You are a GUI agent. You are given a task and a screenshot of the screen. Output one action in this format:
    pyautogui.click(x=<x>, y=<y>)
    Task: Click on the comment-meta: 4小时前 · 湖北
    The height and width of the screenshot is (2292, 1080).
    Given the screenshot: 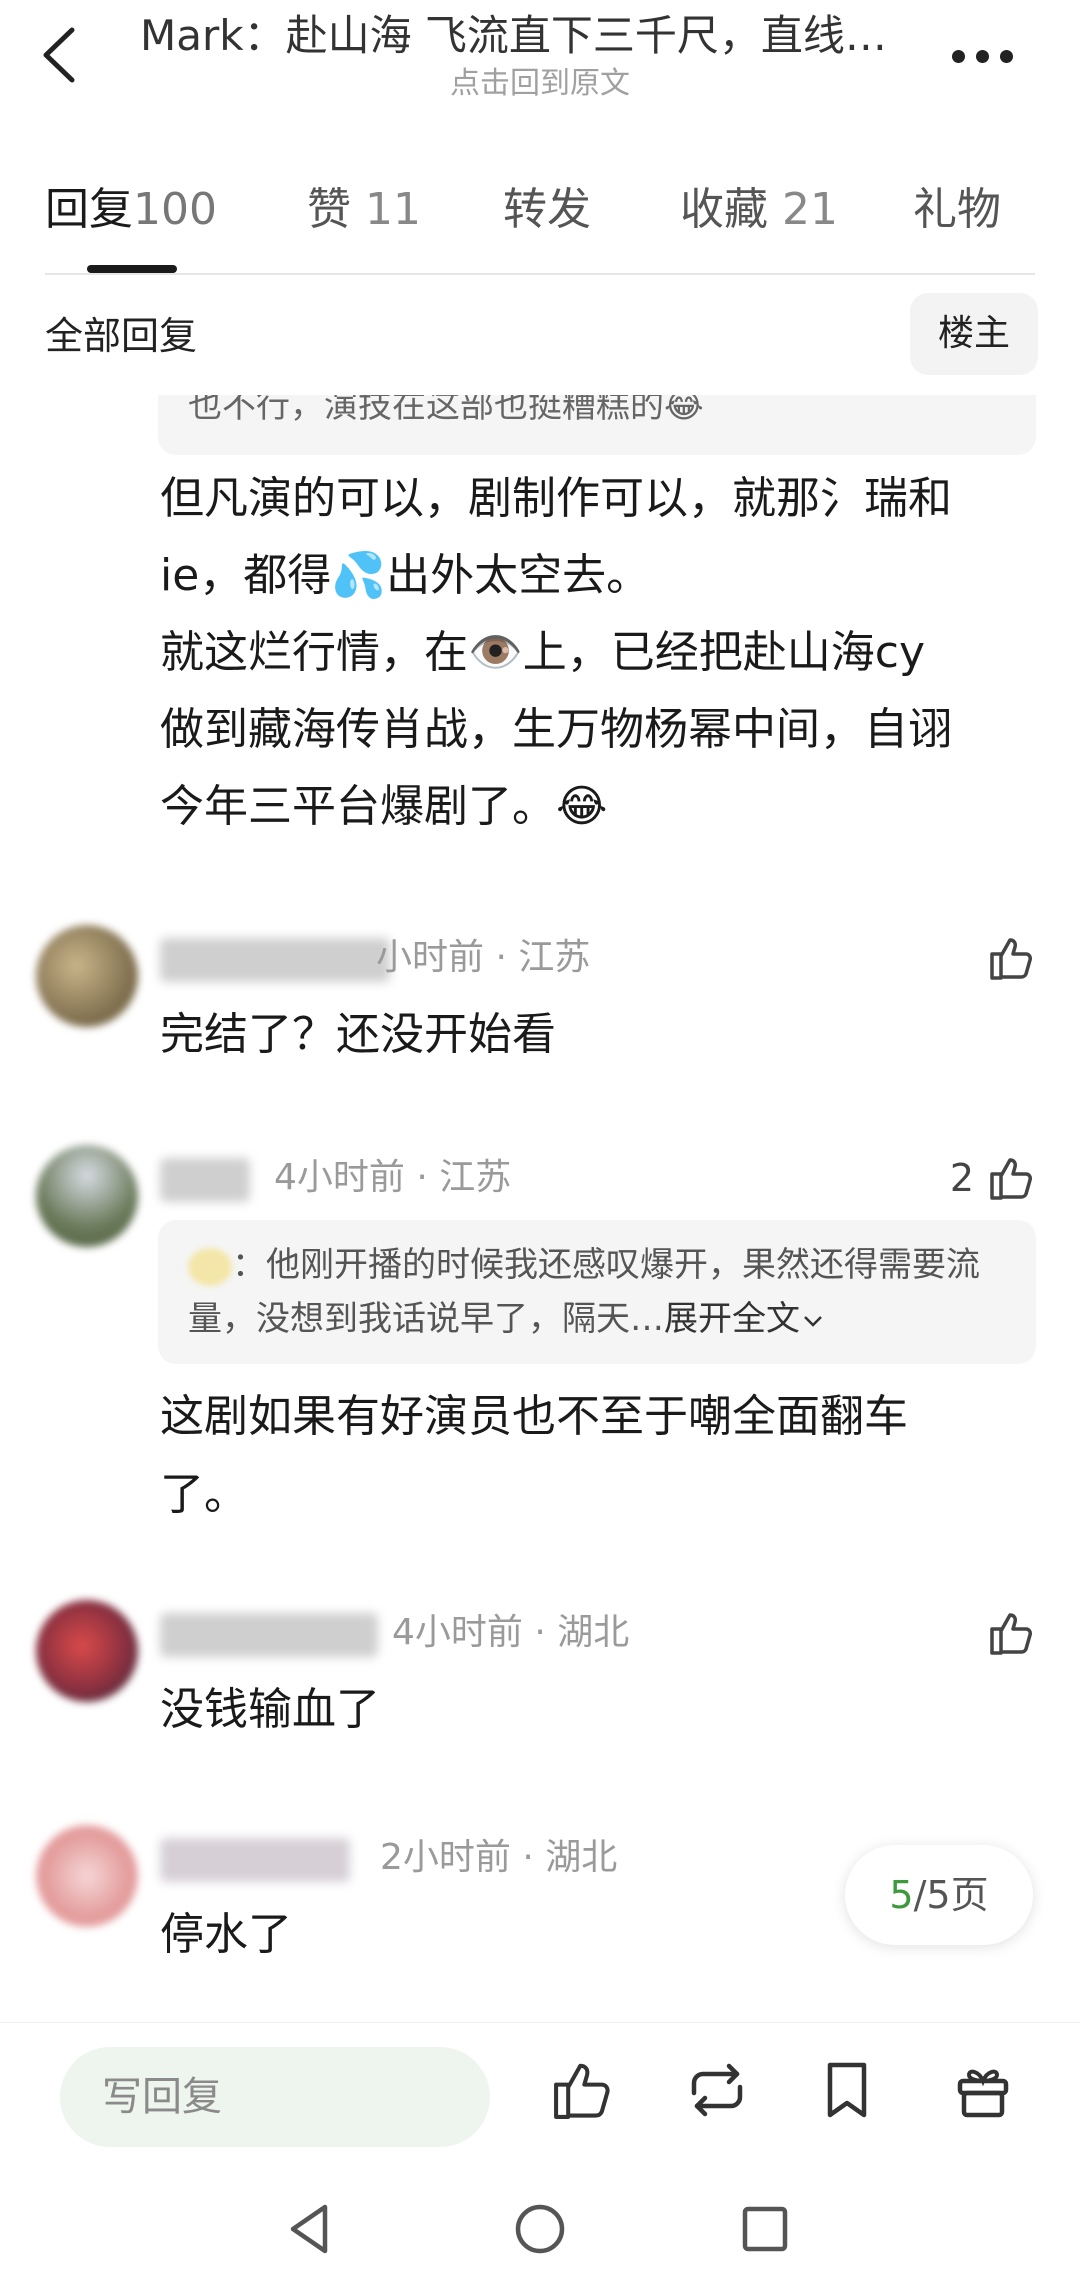 What is the action you would take?
    pyautogui.click(x=511, y=1632)
    